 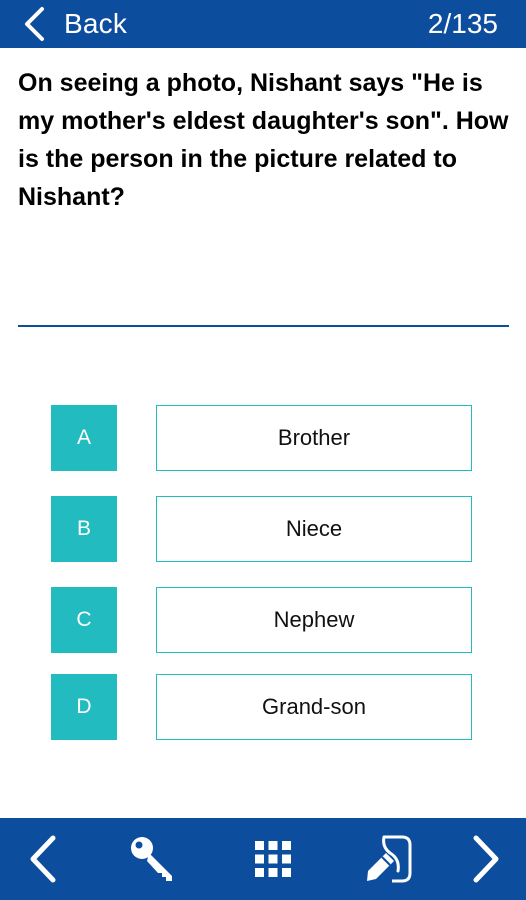 I want to click on key-icon, so click(x=151, y=859).